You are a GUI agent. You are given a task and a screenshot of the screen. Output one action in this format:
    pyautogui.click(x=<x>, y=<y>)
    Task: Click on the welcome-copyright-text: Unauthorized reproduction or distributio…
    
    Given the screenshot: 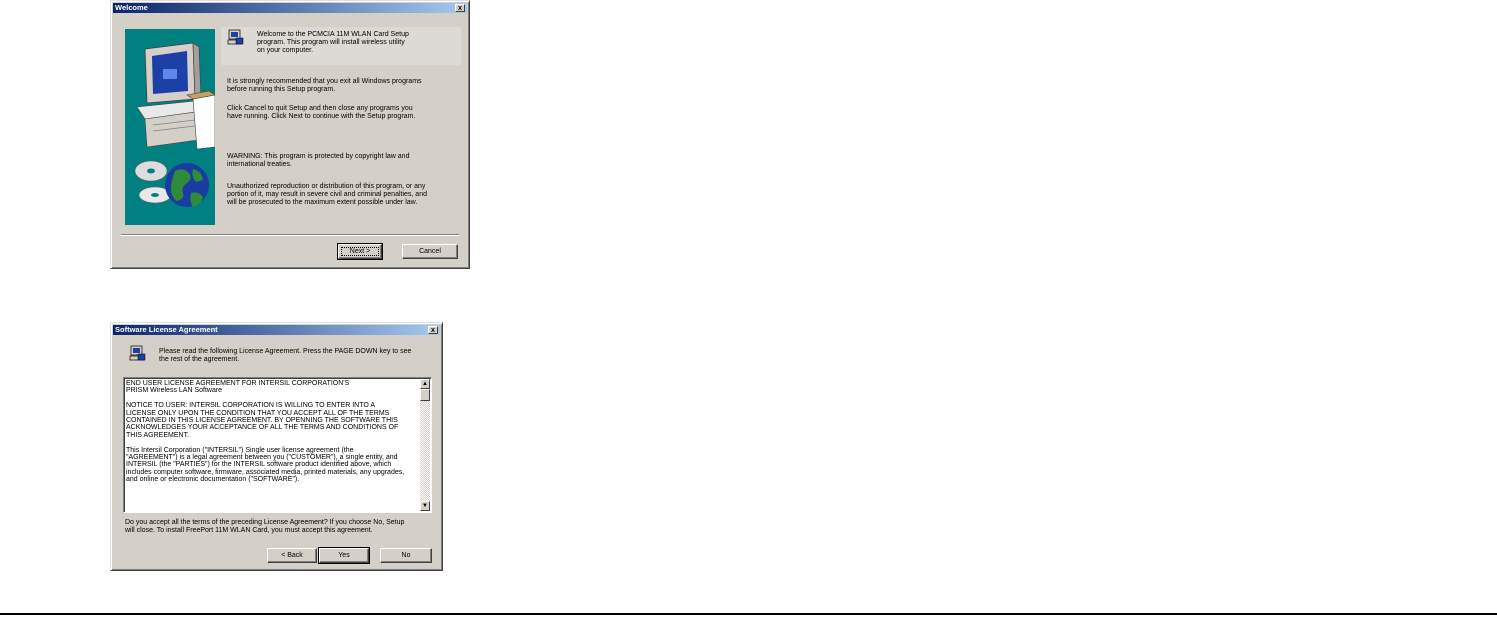 What is the action you would take?
    pyautogui.click(x=327, y=195)
    